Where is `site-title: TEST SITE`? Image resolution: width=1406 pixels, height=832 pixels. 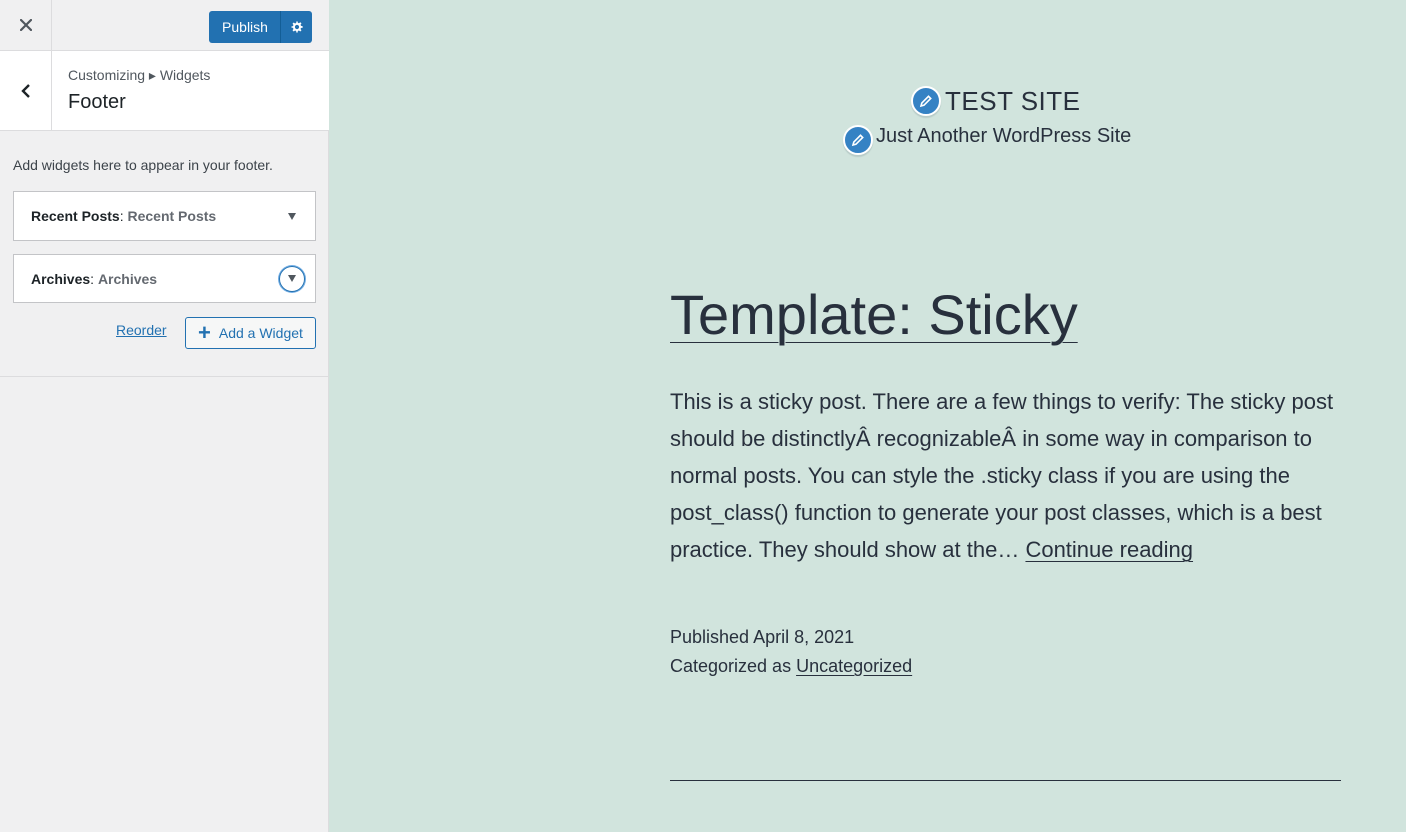
site-title: TEST SITE is located at coordinates (1013, 101).